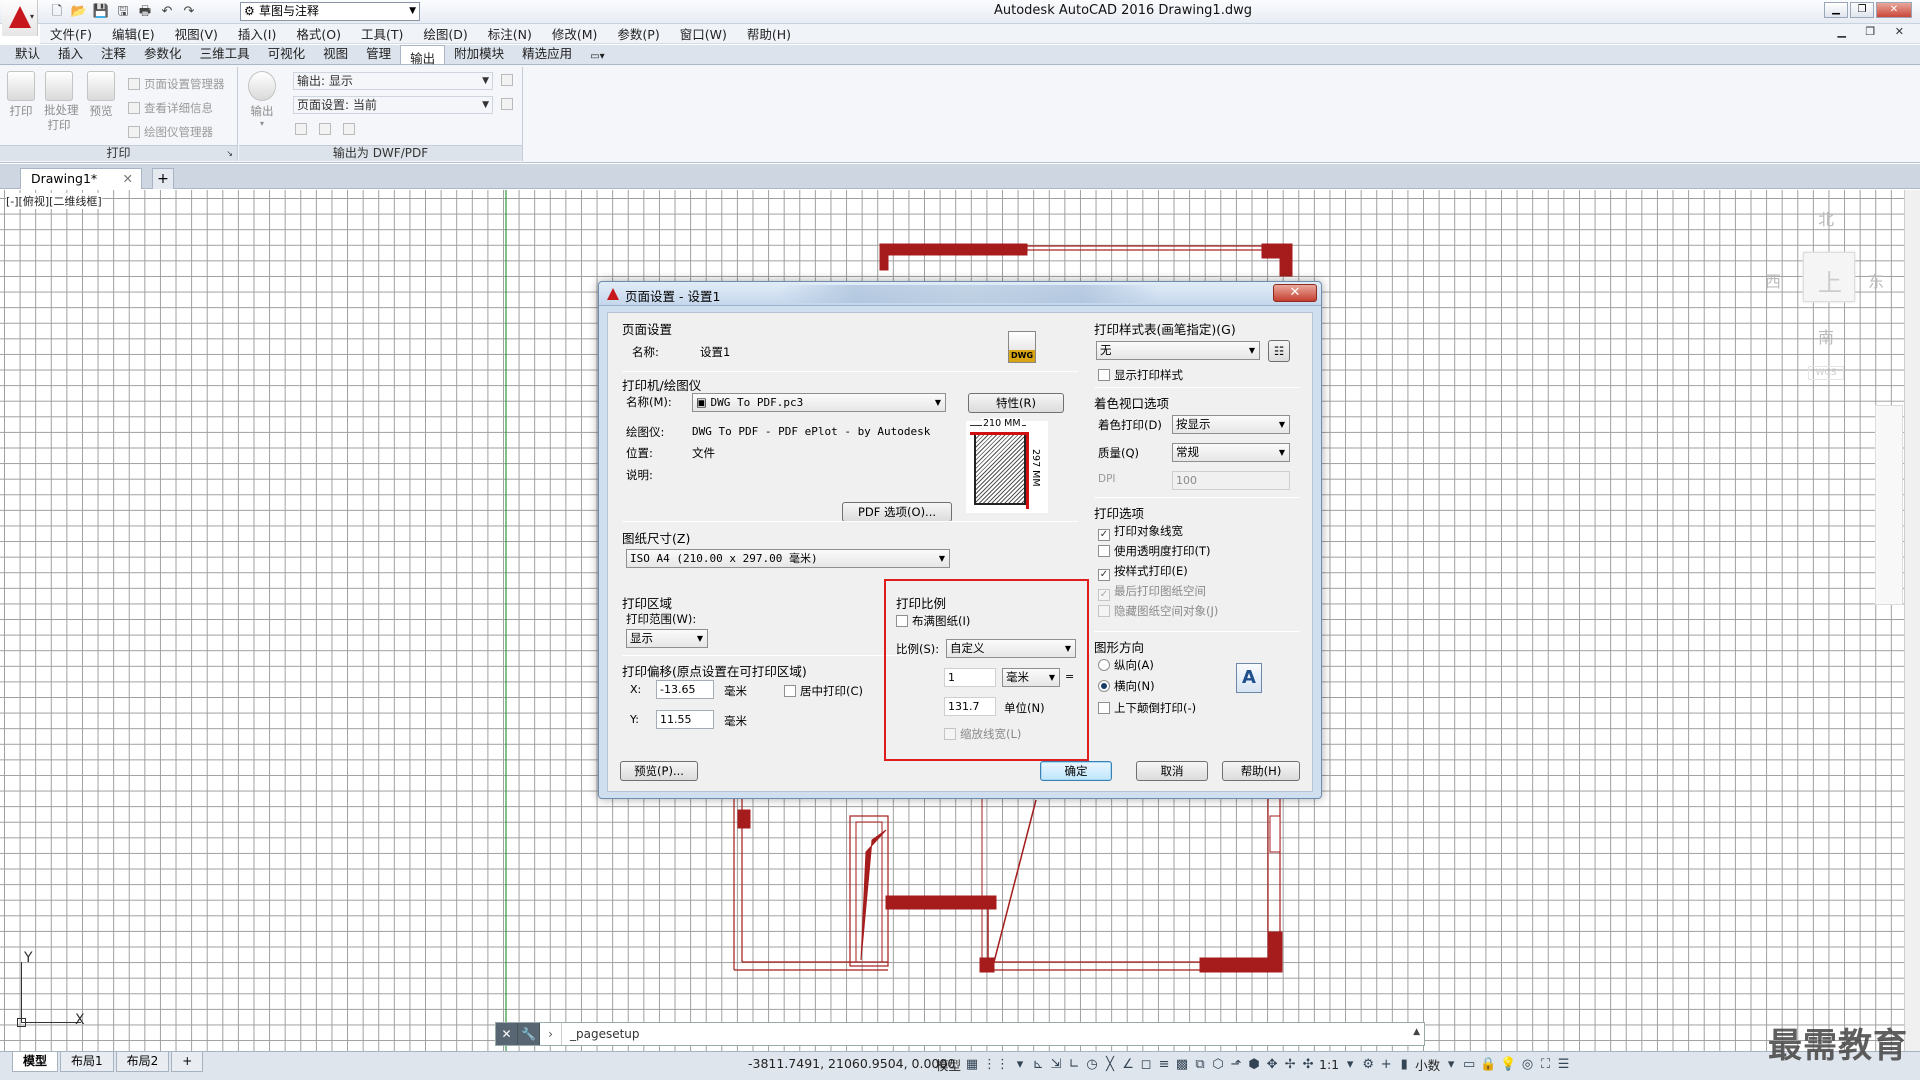  I want to click on menu-item: 帮助(H), so click(769, 33).